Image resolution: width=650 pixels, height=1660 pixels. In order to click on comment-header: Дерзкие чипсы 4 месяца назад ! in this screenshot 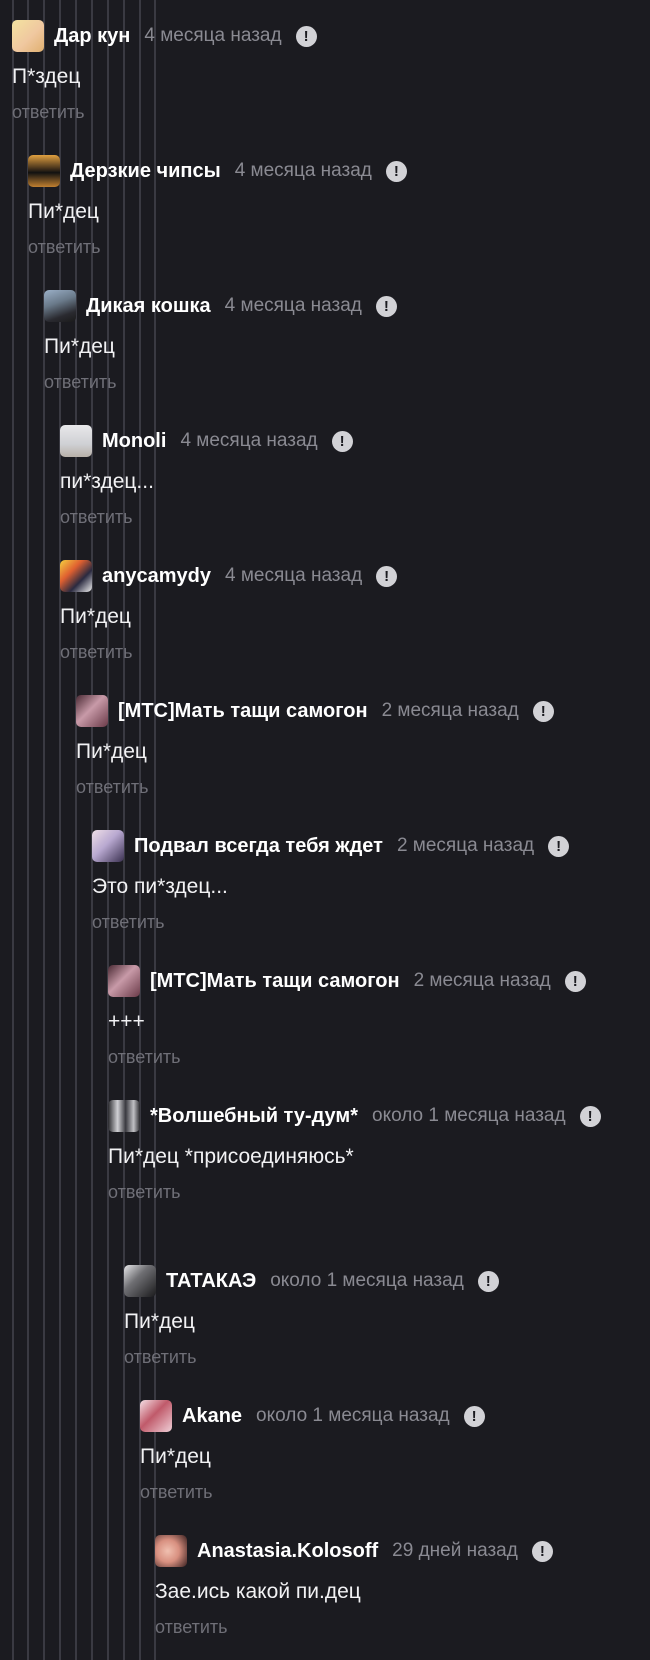, I will do `click(335, 171)`.